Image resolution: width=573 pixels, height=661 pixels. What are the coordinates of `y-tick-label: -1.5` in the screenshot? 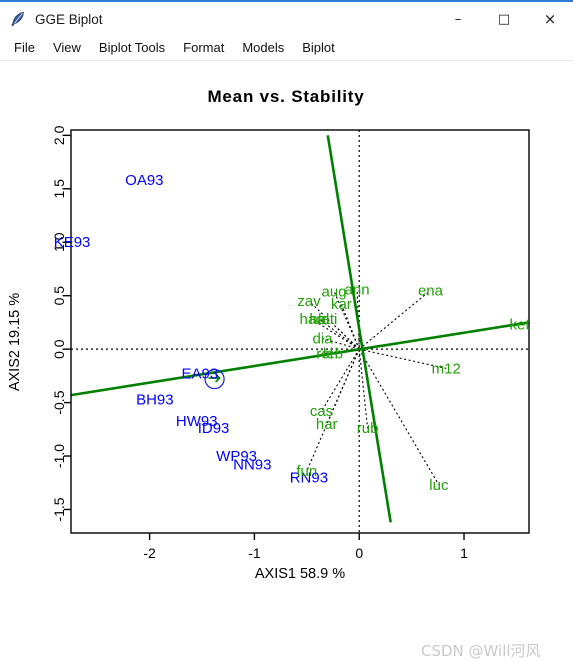 It's located at (59, 509).